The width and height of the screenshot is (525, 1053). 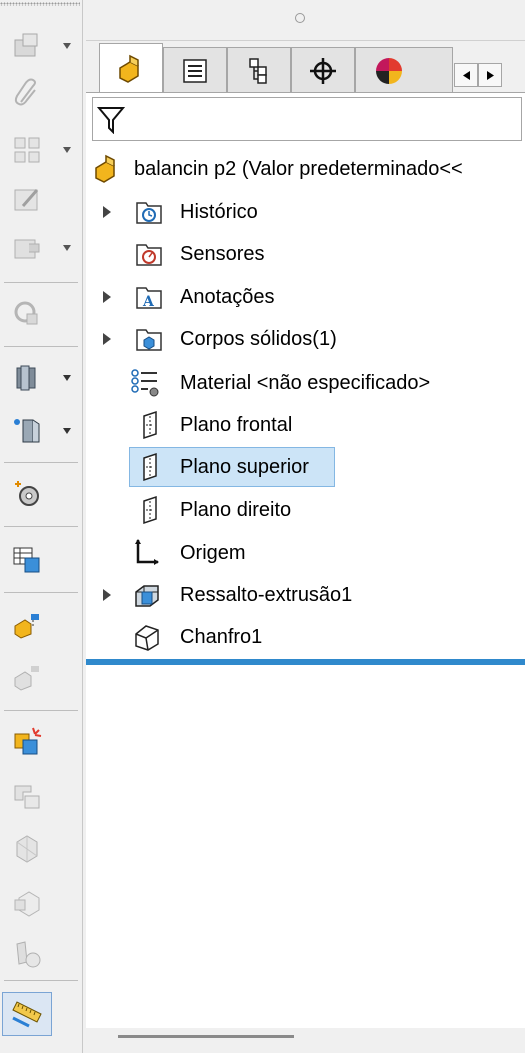 I want to click on paperclip-button, so click(x=27, y=94).